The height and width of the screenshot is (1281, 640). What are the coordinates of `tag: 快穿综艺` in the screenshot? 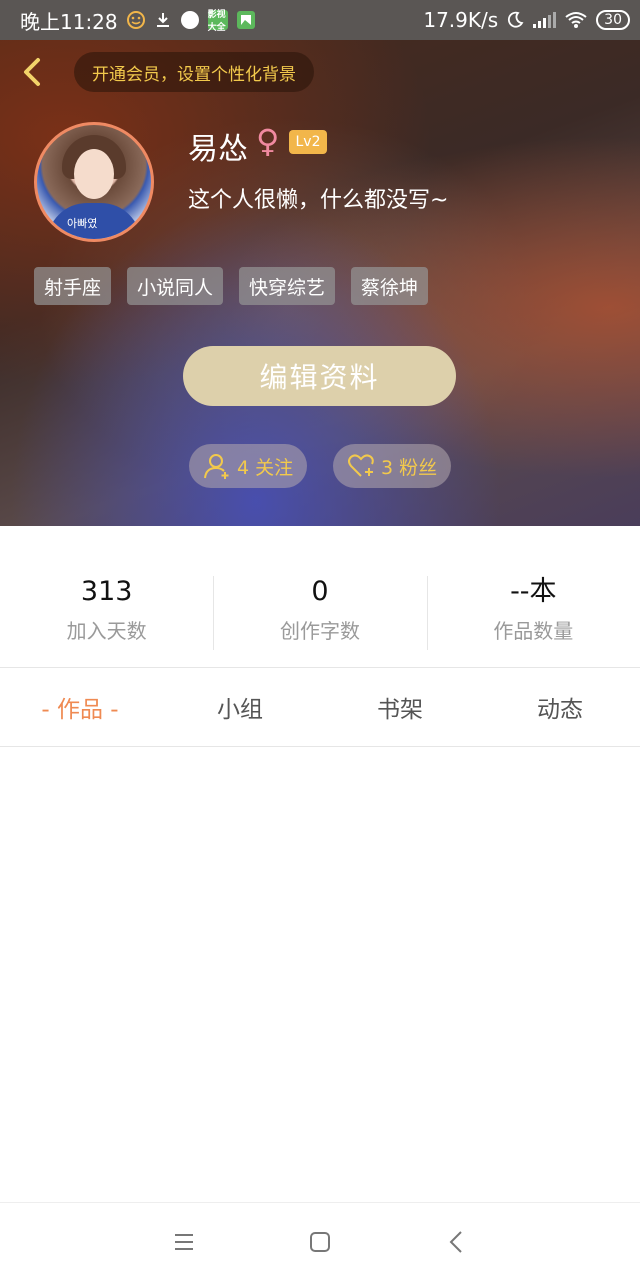 It's located at (287, 286).